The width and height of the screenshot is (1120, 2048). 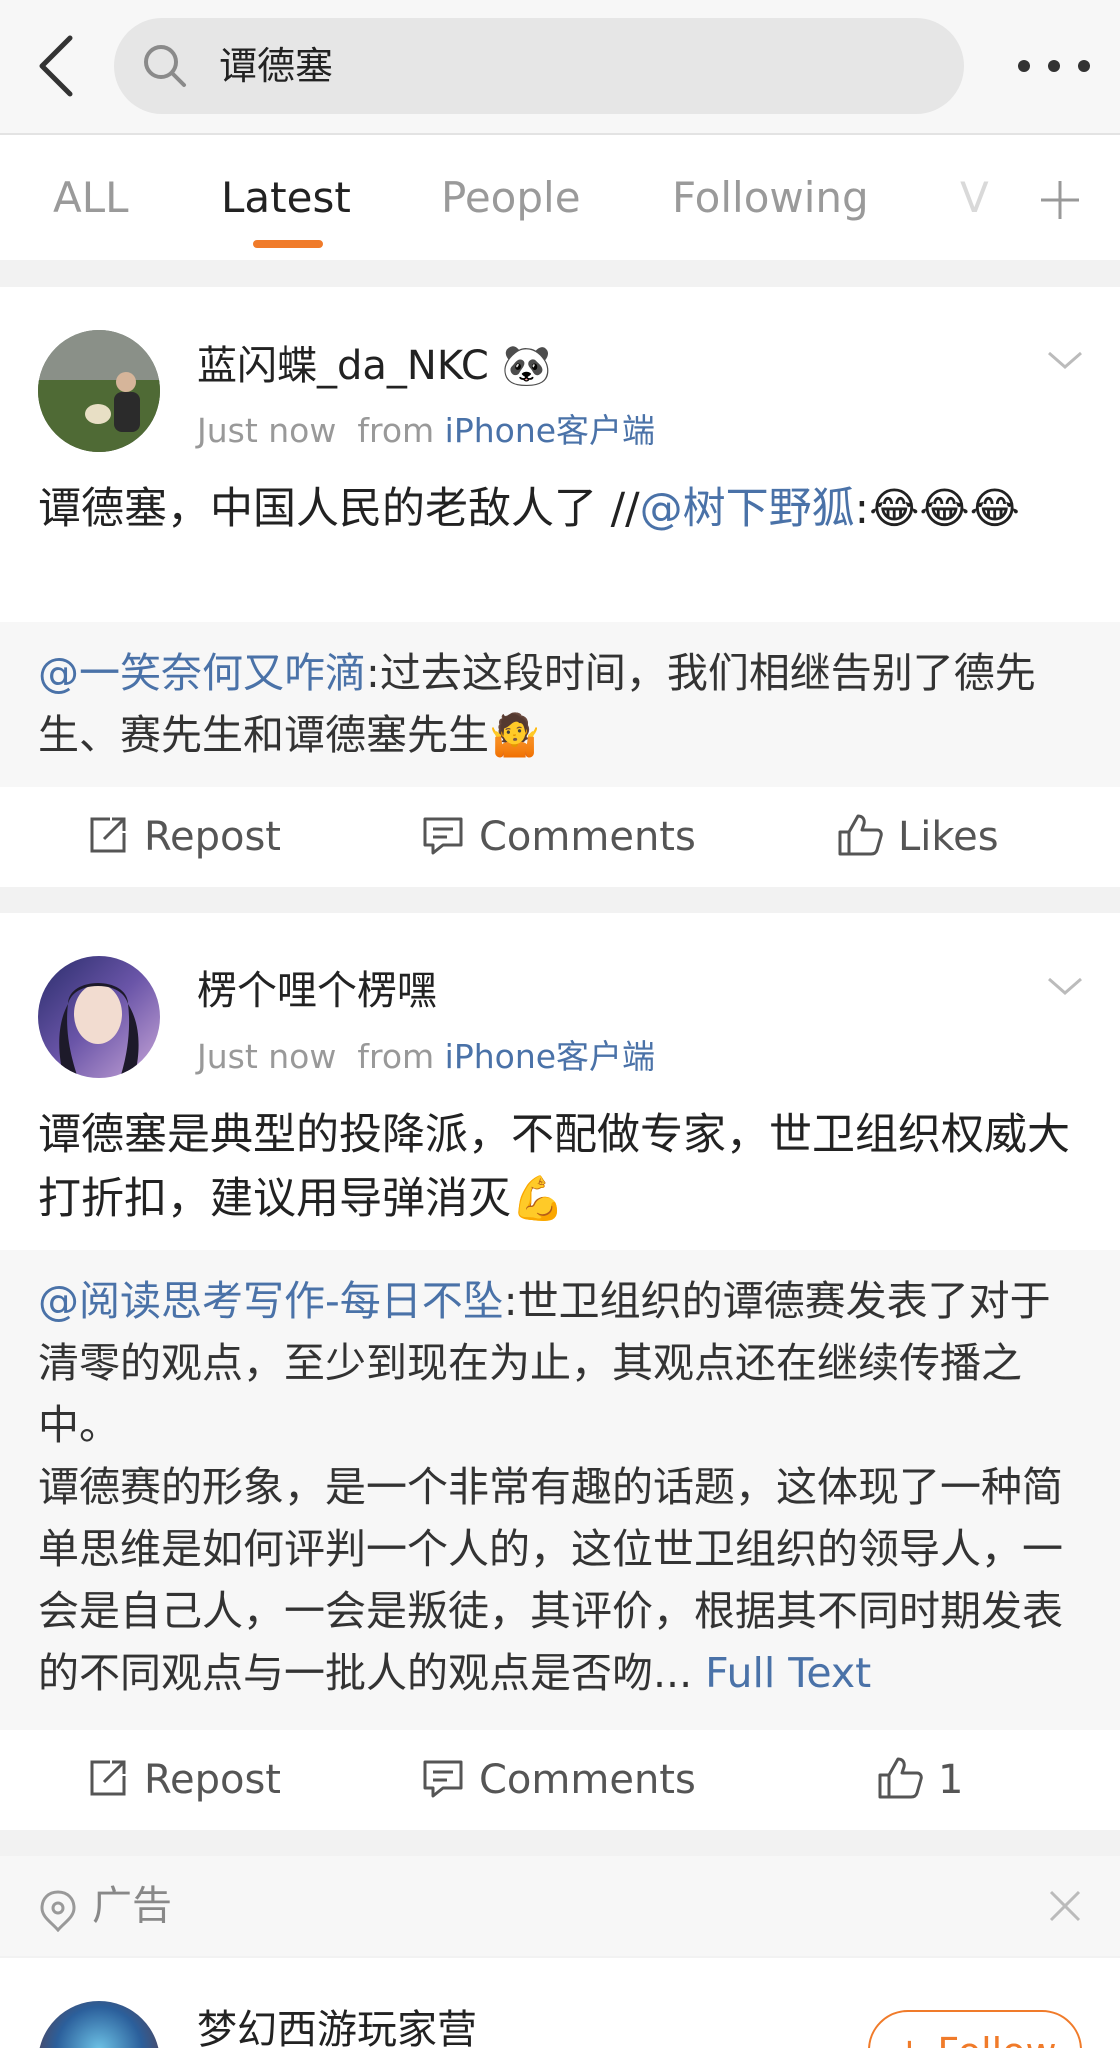 What do you see at coordinates (374, 366) in the screenshot?
I see `post-username: 蓝闪蝶_da_NKC 🐼` at bounding box center [374, 366].